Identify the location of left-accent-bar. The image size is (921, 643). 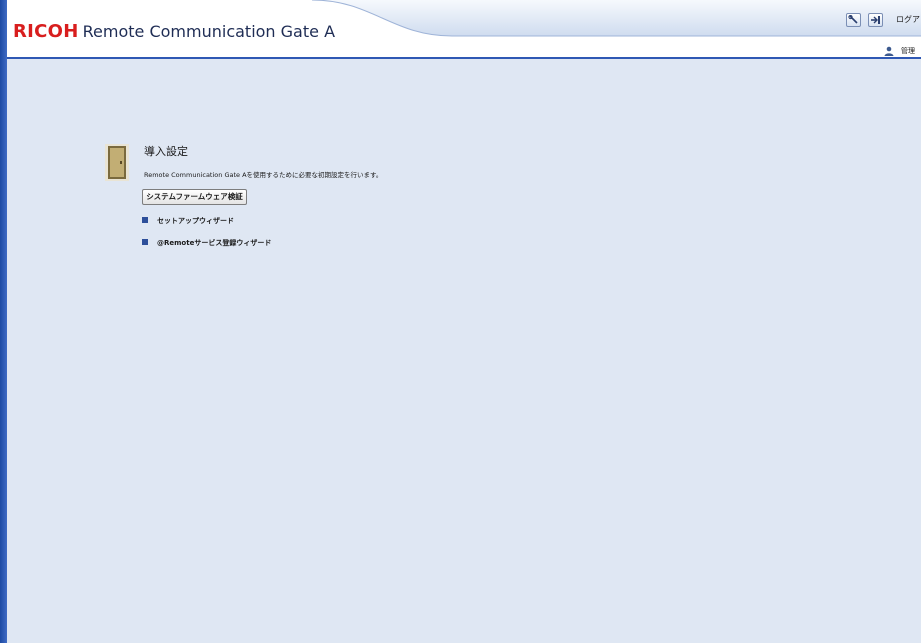
(3, 321).